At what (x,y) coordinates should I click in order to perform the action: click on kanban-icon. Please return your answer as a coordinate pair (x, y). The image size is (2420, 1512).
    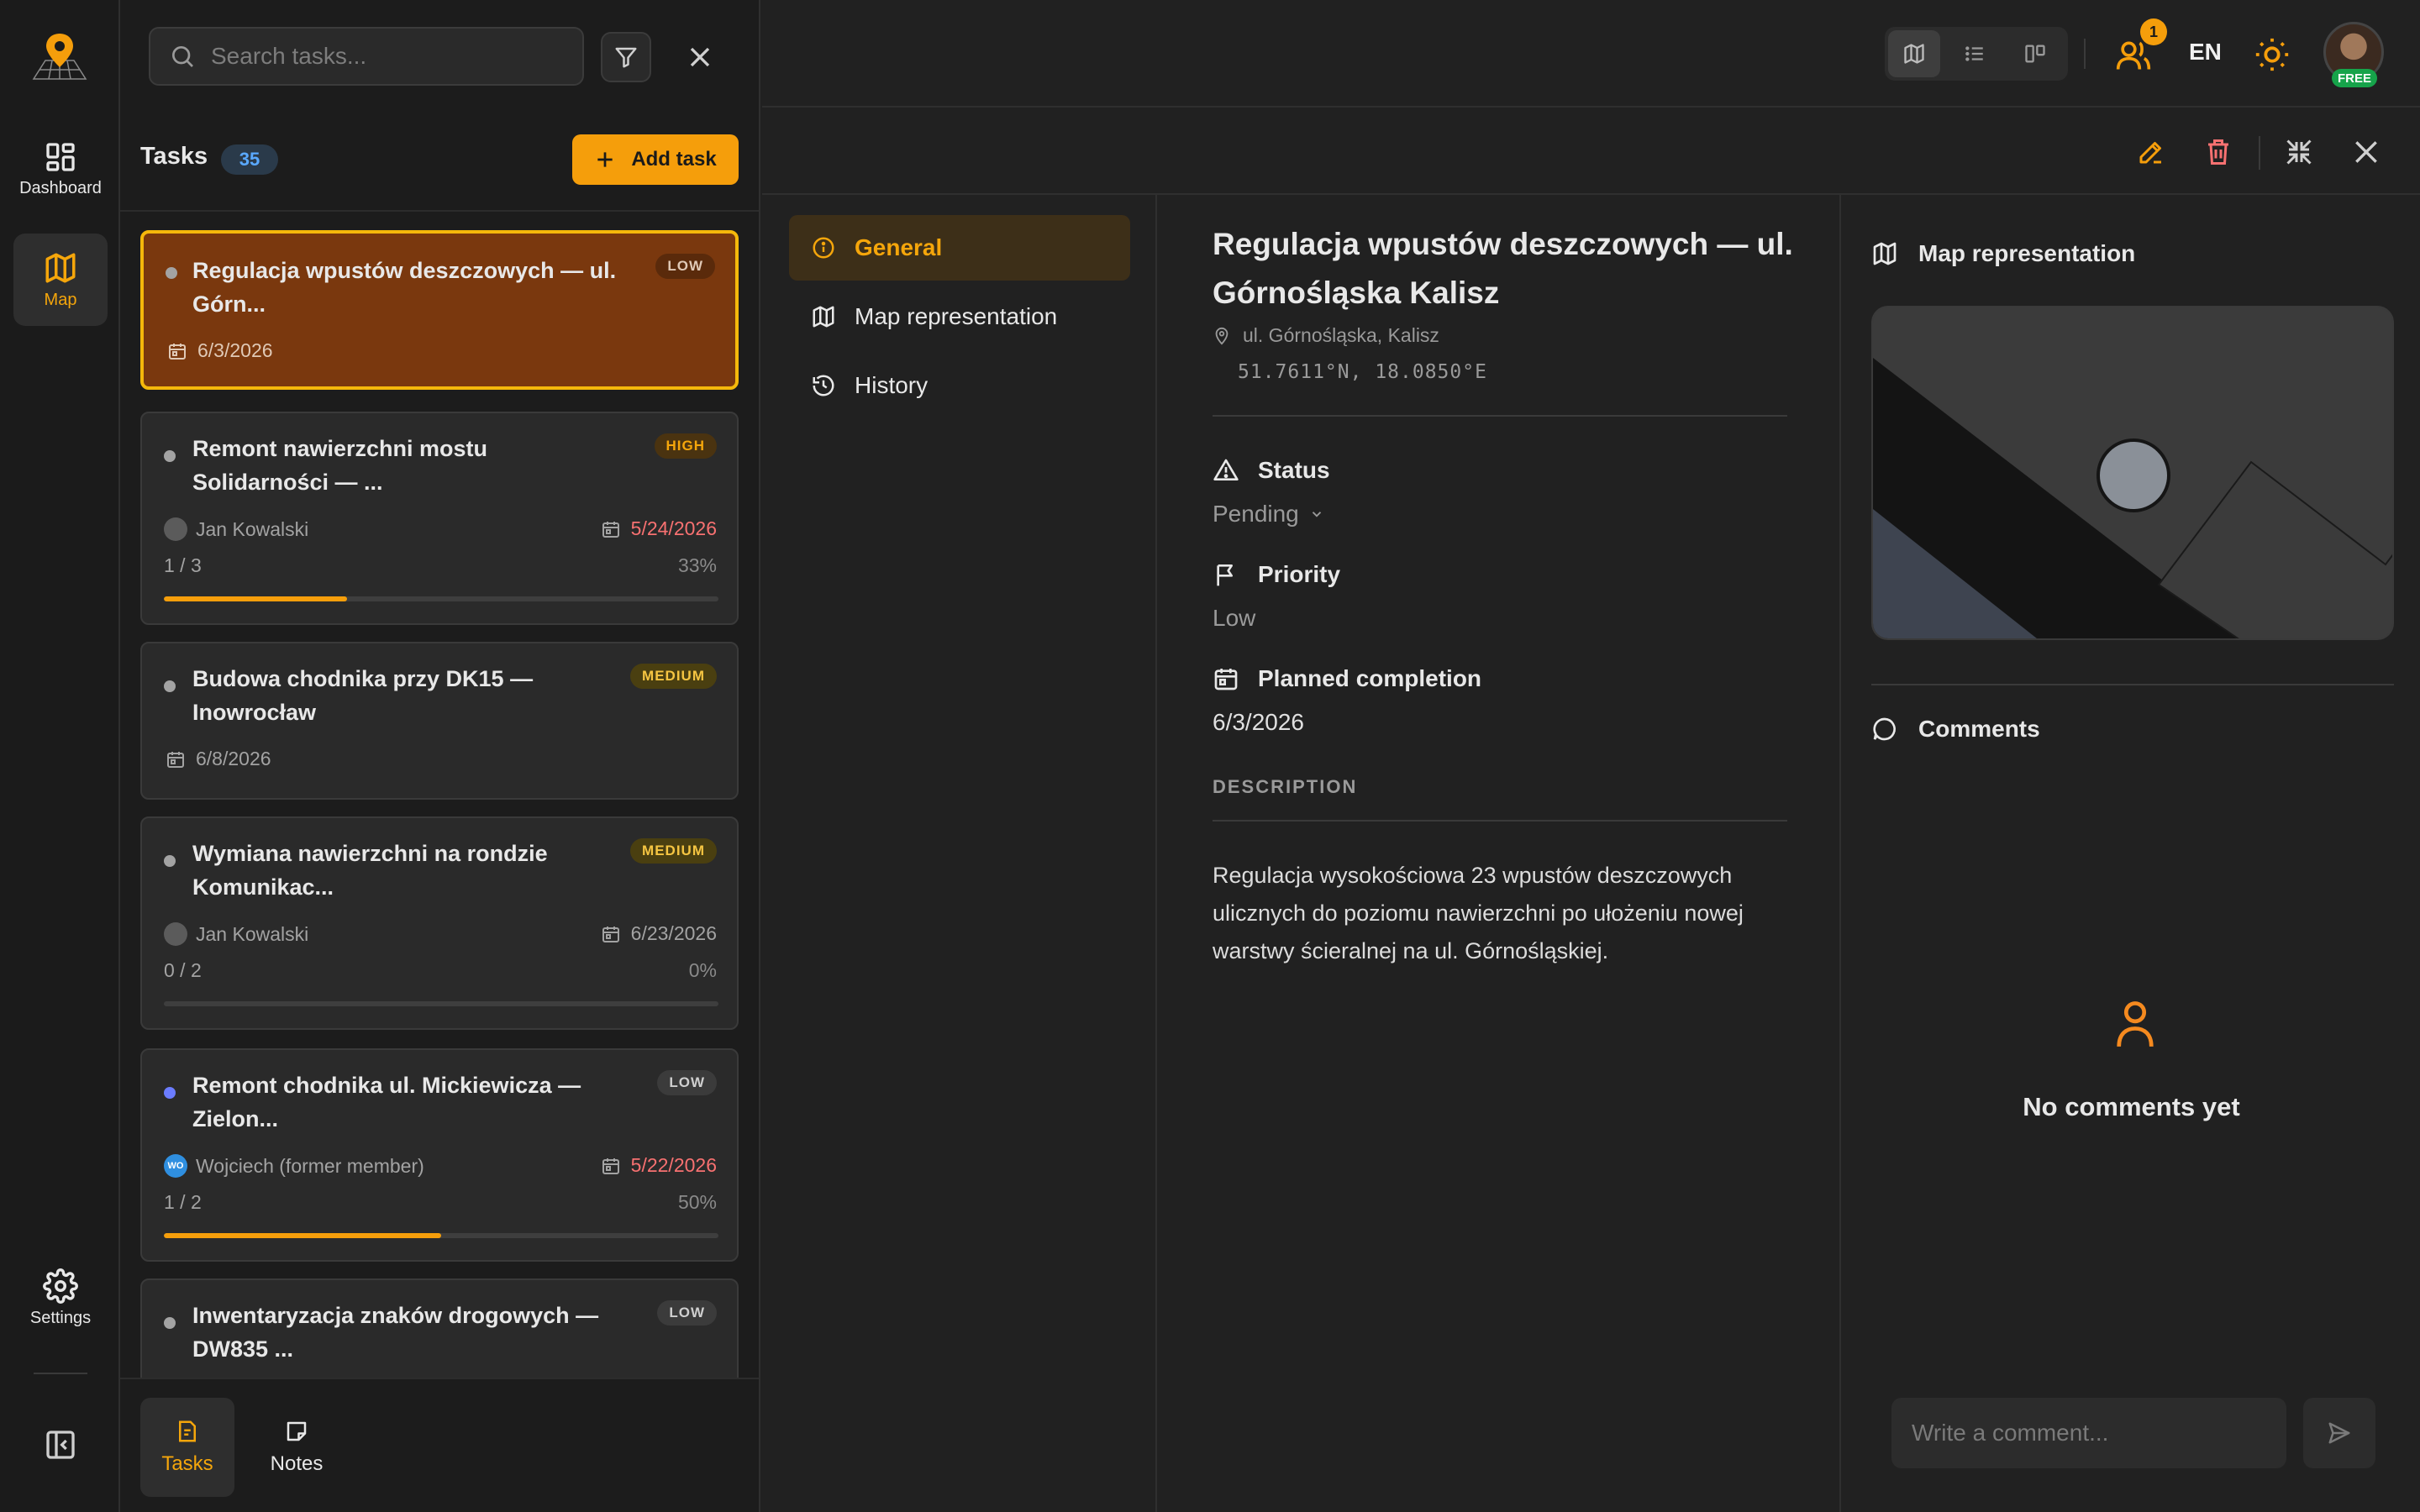
    Looking at the image, I should click on (2035, 54).